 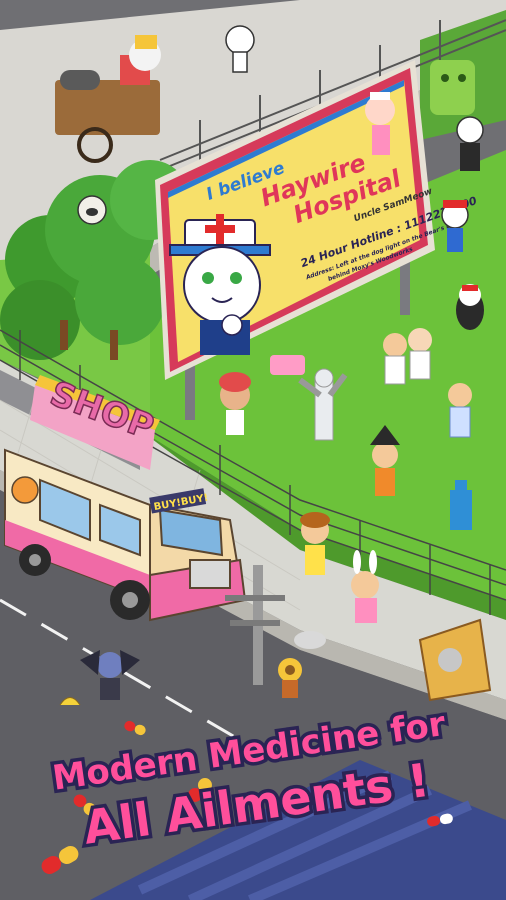 I want to click on pink-pig-usb, so click(x=287, y=365).